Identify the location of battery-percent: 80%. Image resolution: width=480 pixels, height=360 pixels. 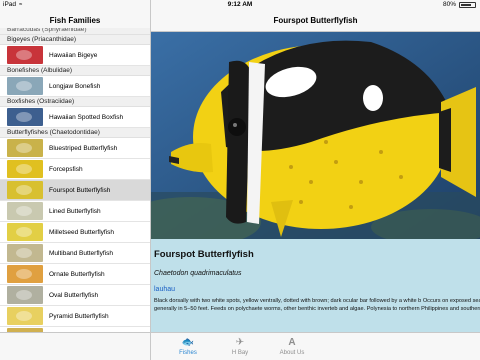
(449, 4).